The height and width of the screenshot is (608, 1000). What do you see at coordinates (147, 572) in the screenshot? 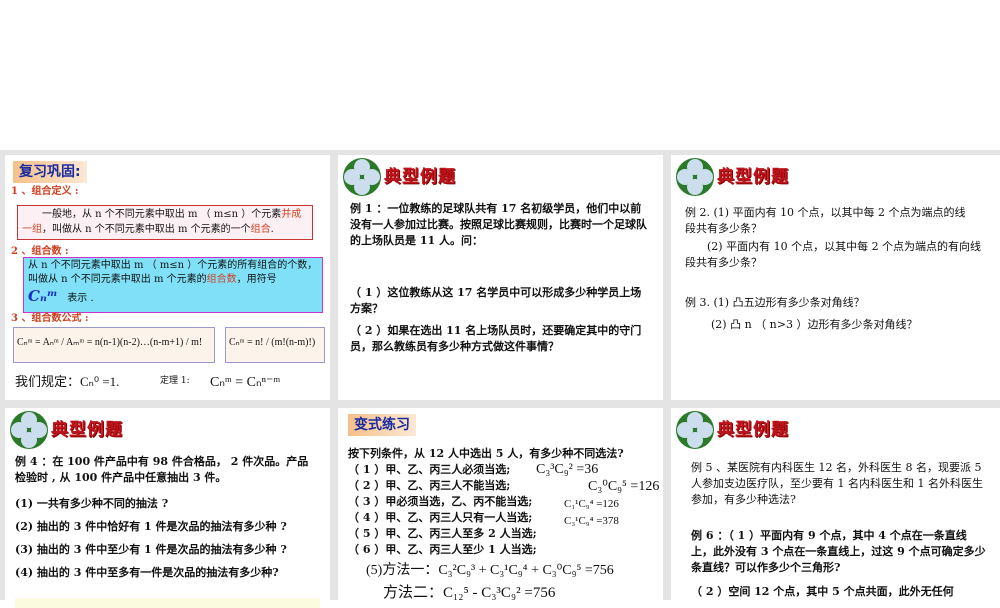
I see `question-4: (4) 抽出的 3 件中至多有一件是次品的抽法有多少种?` at bounding box center [147, 572].